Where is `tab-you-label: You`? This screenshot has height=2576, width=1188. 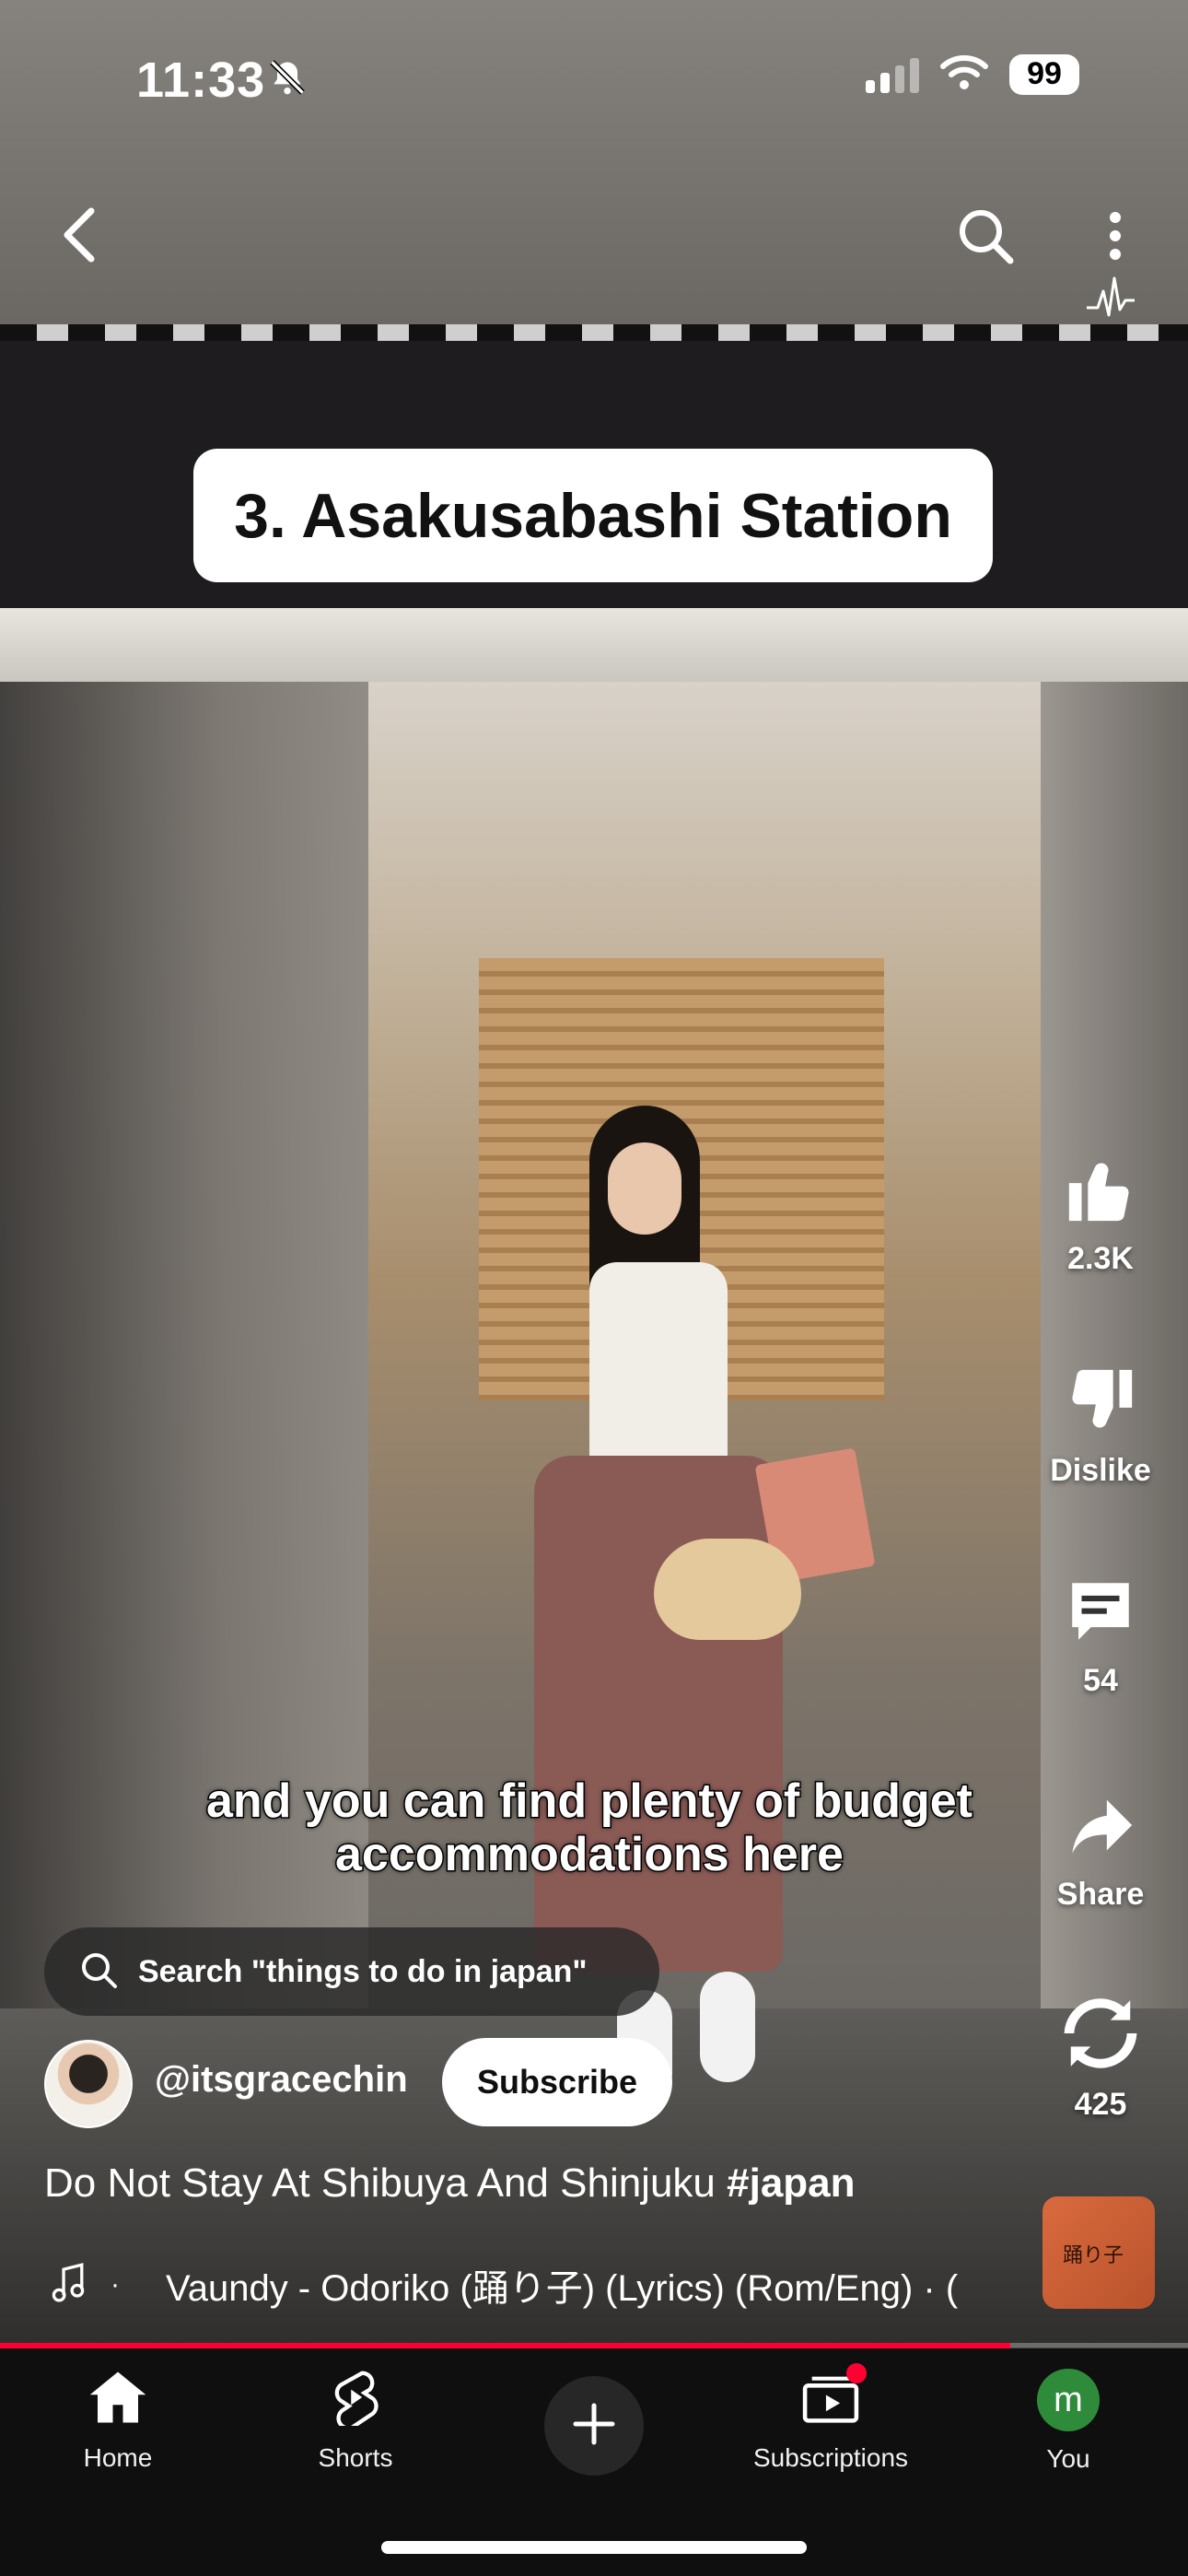 tab-you-label: You is located at coordinates (1068, 2458).